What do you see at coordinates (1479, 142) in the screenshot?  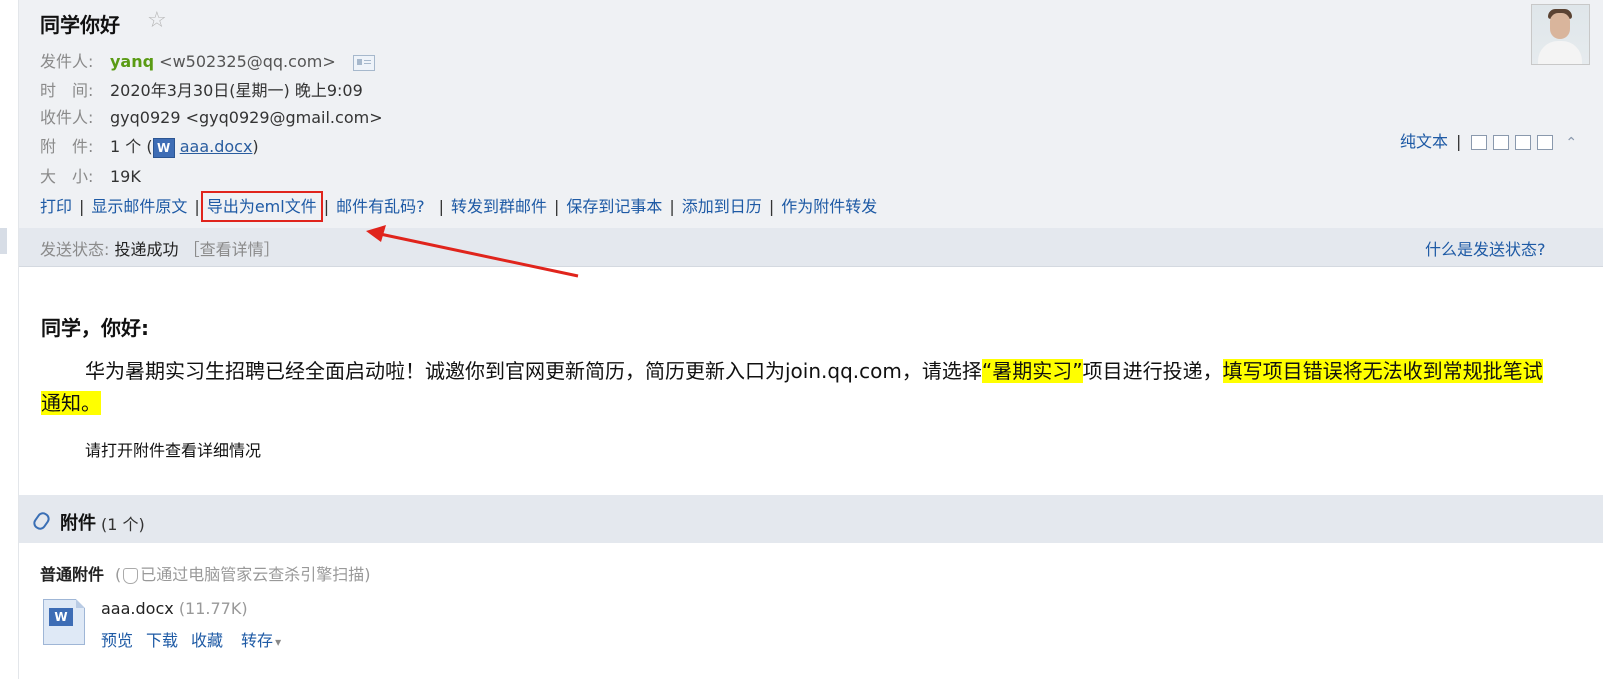 I see `new-window-icon` at bounding box center [1479, 142].